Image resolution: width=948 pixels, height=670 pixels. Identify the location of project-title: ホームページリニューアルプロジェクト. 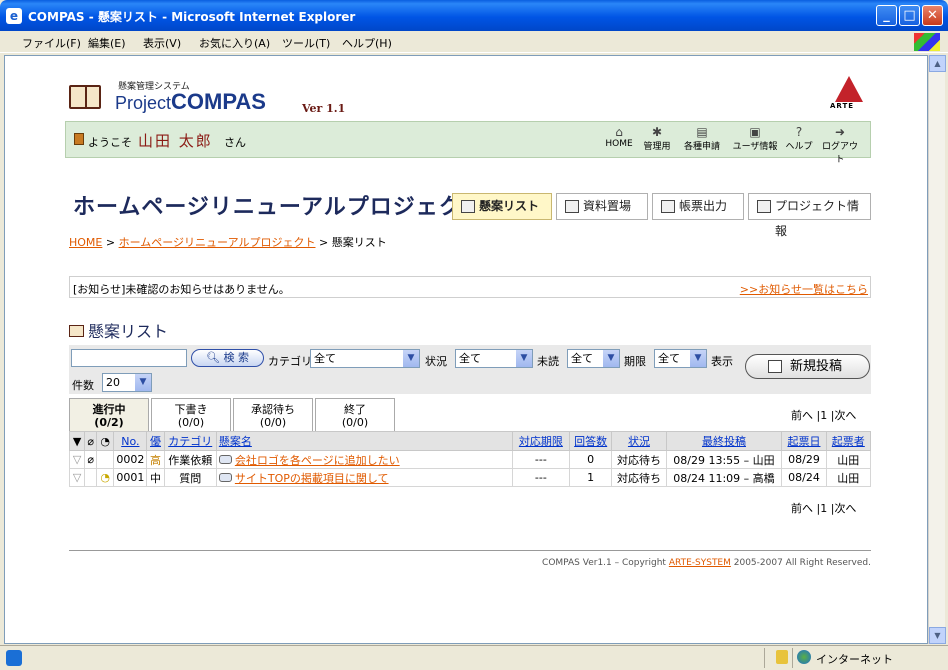
(279, 207).